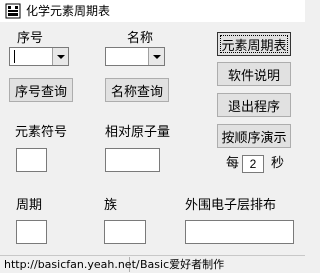 The height and width of the screenshot is (273, 320). Describe the element at coordinates (278, 163) in the screenshot. I see `per-suffix-label: 秒` at that location.